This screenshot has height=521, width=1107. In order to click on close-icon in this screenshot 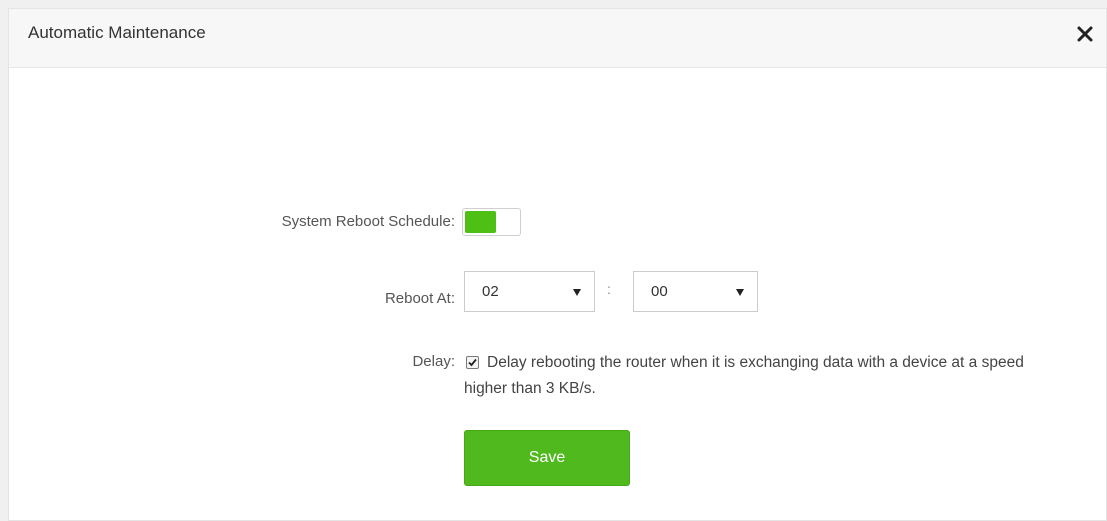, I will do `click(1085, 34)`.